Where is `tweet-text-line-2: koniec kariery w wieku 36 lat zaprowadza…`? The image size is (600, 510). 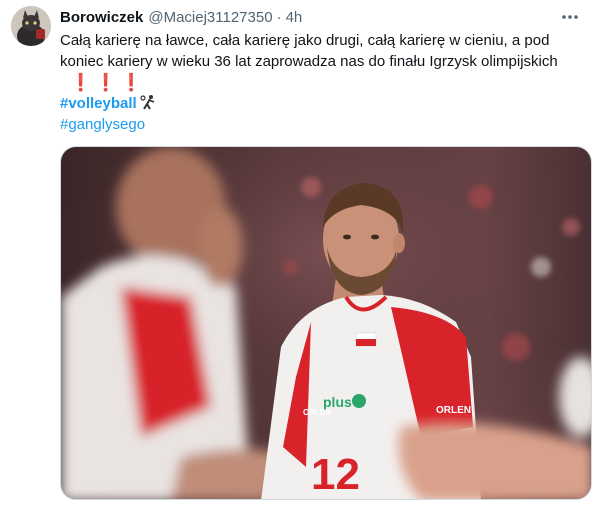 tweet-text-line-2: koniec kariery w wieku 36 lat zaprowadza… is located at coordinates (309, 61).